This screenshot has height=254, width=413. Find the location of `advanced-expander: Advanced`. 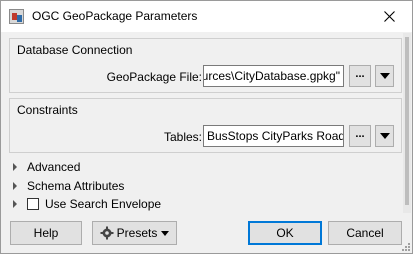

advanced-expander: Advanced is located at coordinates (46, 167).